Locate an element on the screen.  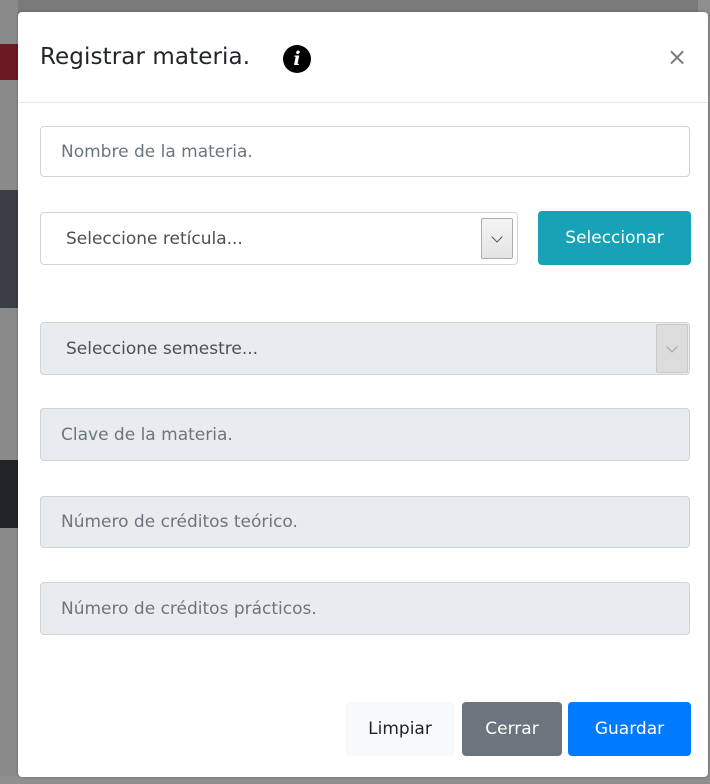
subject-name-placeholder: Nombre de la materia. is located at coordinates (157, 151).